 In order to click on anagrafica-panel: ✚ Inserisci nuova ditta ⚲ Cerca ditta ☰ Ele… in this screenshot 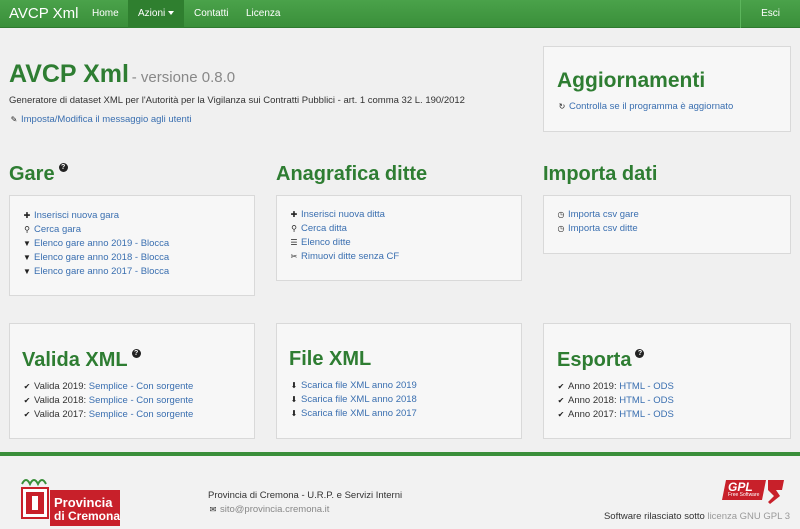, I will do `click(399, 238)`.